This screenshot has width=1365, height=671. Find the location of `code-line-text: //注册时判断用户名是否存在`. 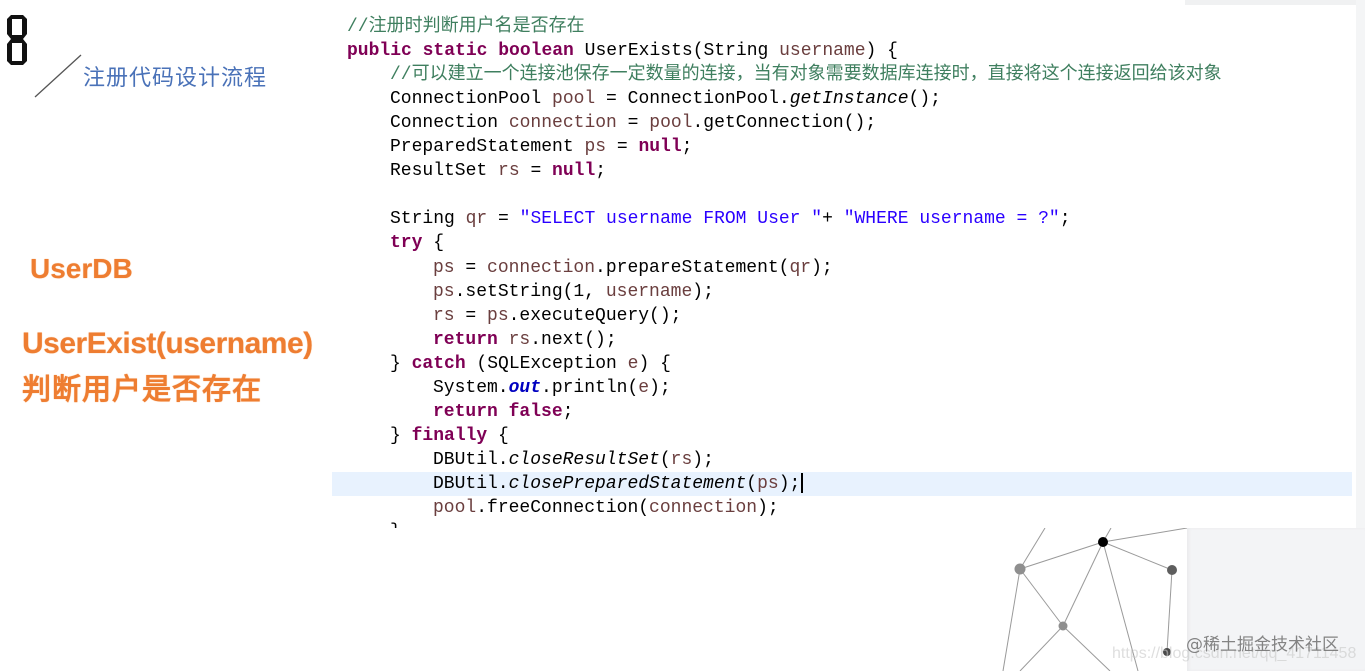

code-line-text: //注册时判断用户名是否存在 is located at coordinates (466, 27).